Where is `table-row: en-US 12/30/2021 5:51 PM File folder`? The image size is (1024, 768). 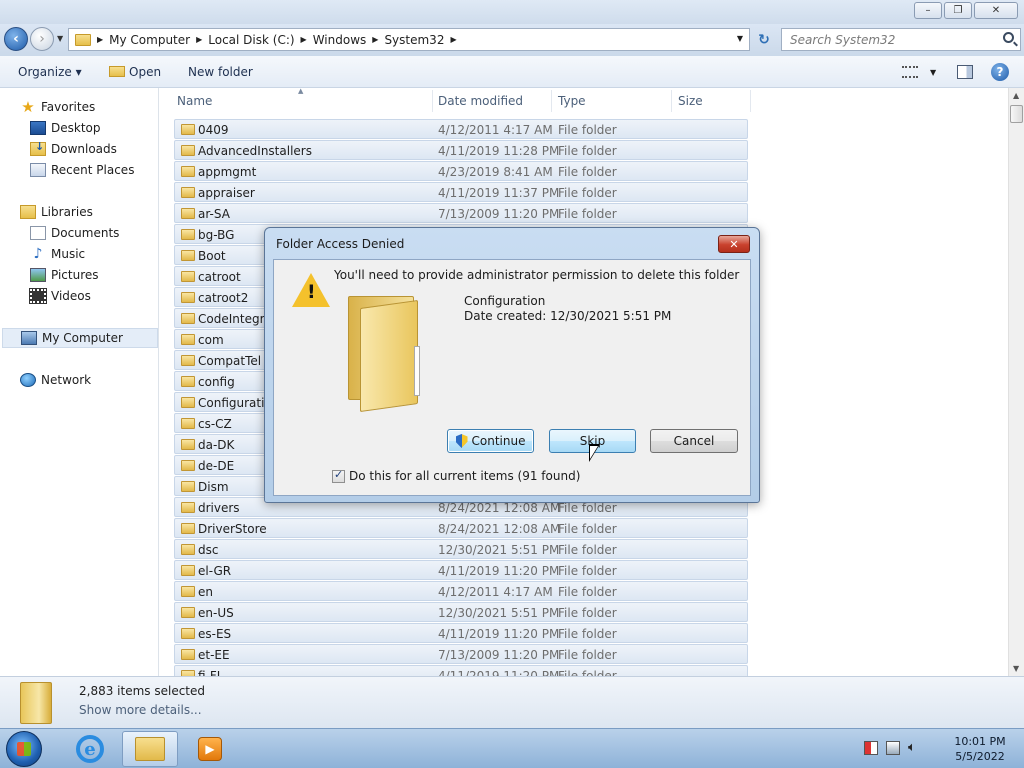 table-row: en-US 12/30/2021 5:51 PM File folder is located at coordinates (461, 612).